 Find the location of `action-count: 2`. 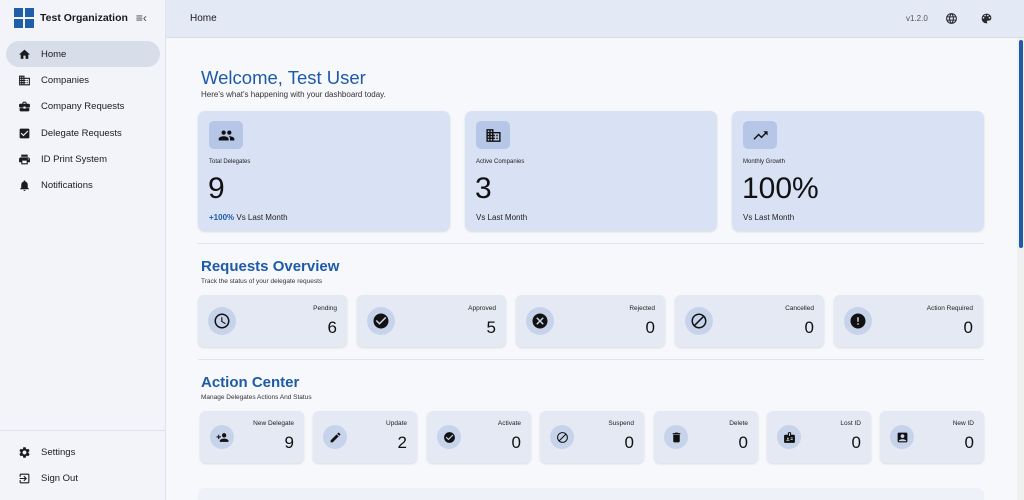

action-count: 2 is located at coordinates (402, 442).